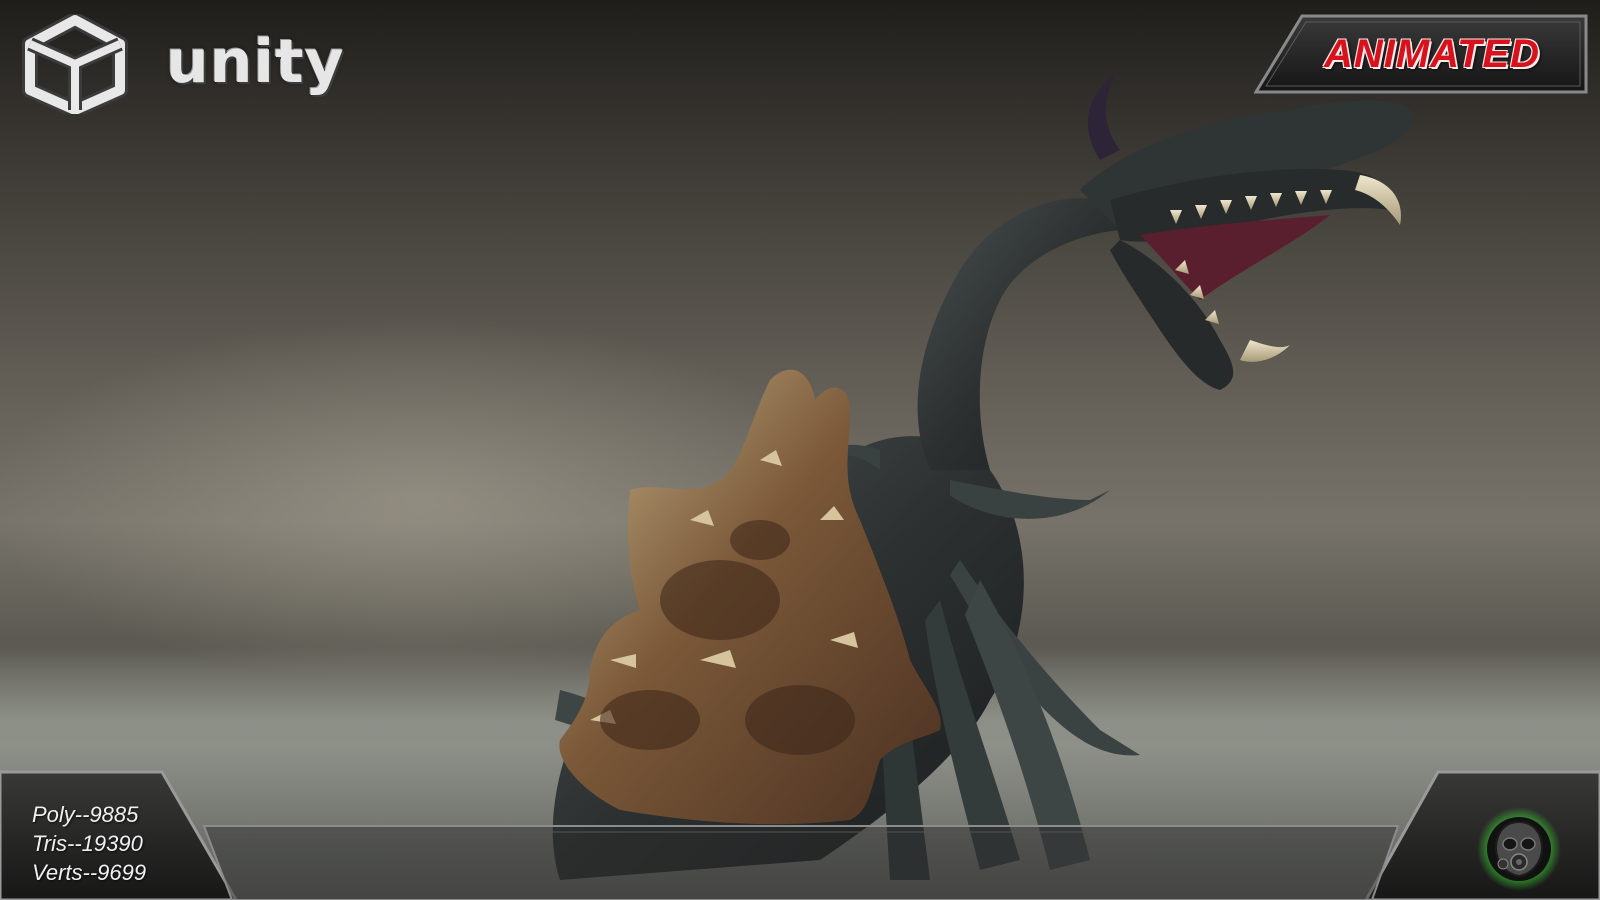  I want to click on unity-cube-icon, so click(75, 64).